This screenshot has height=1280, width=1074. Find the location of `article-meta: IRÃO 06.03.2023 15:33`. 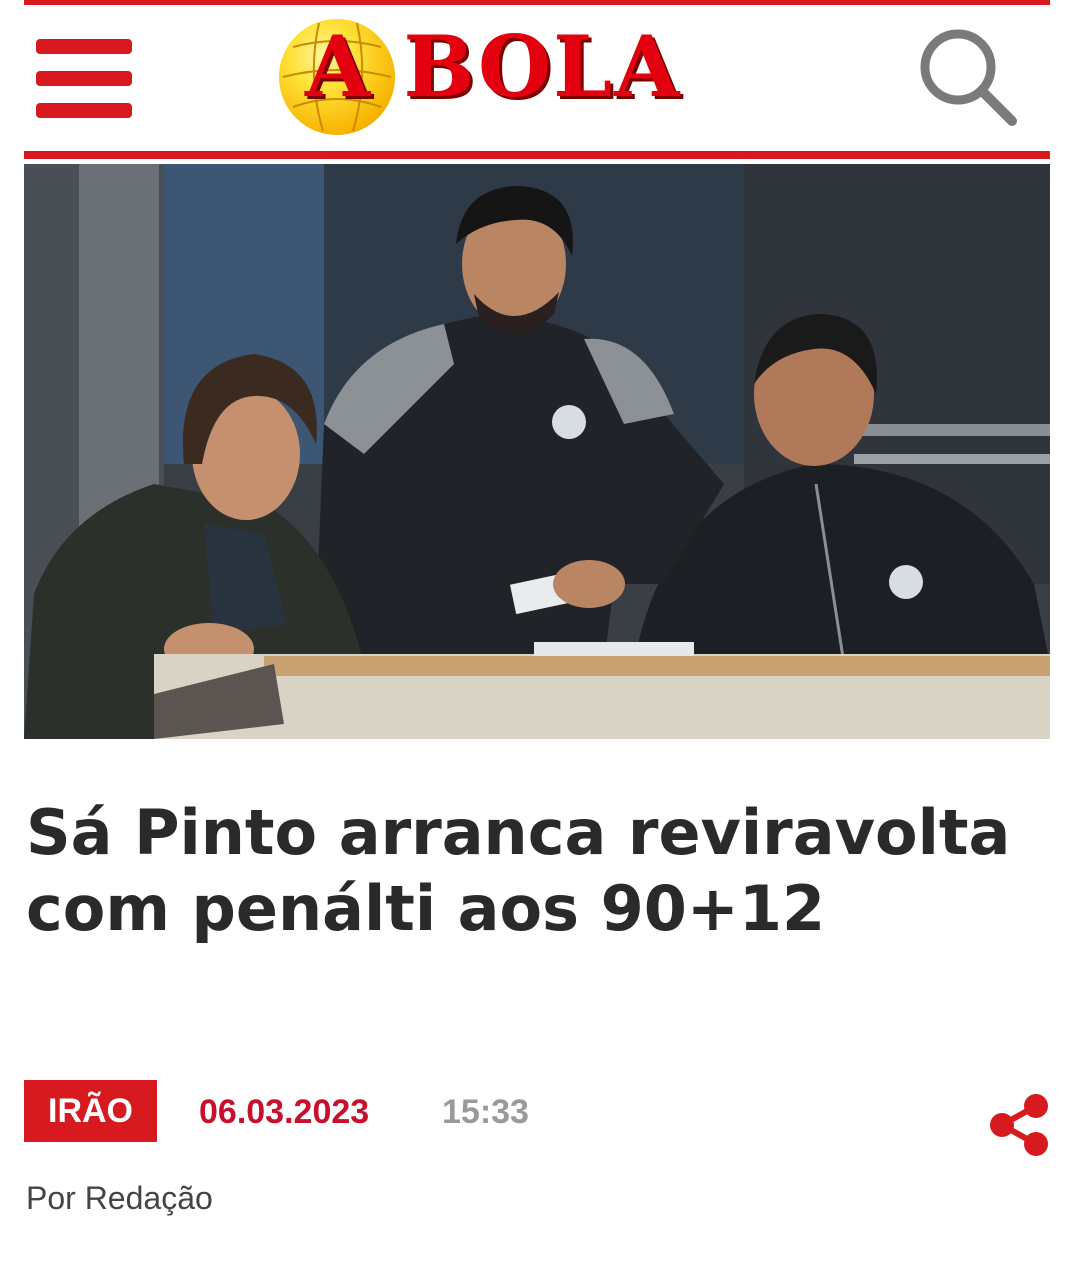

article-meta: IRÃO 06.03.2023 15:33 is located at coordinates (537, 1118).